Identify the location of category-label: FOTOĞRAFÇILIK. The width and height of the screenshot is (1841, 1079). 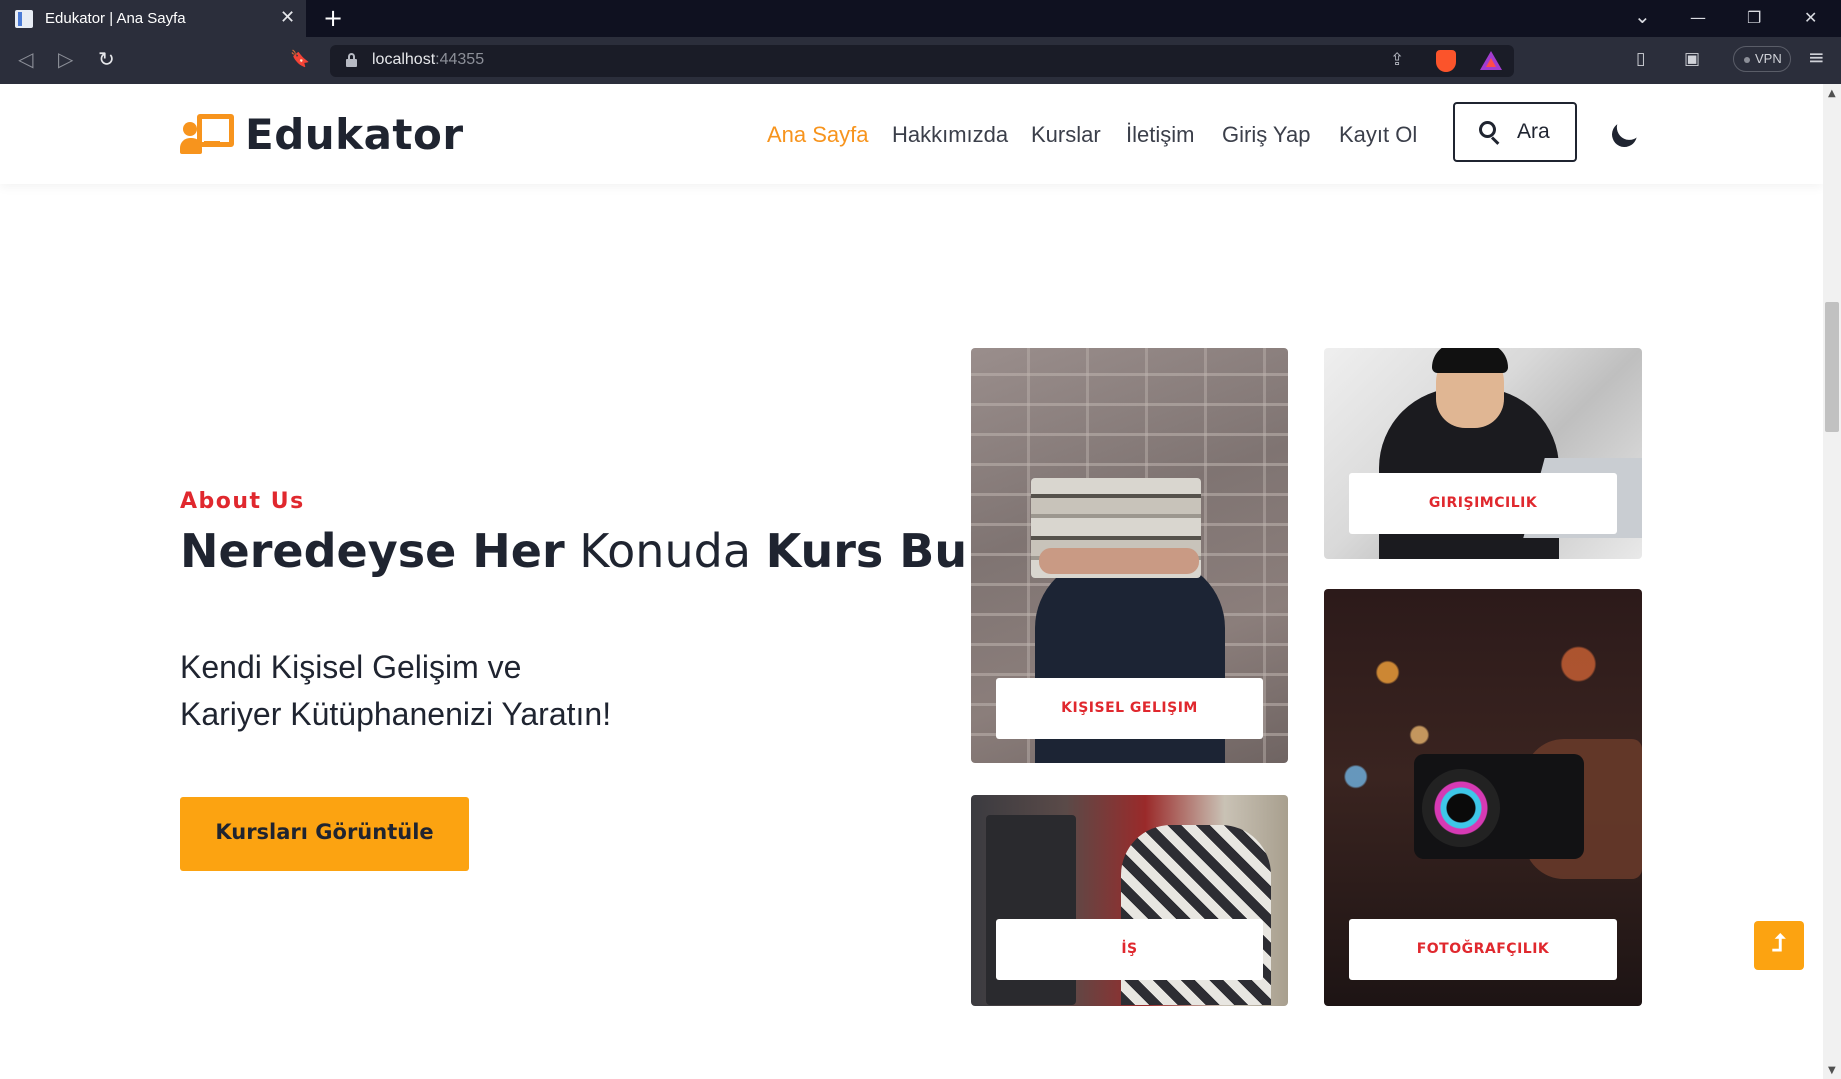
(1483, 949).